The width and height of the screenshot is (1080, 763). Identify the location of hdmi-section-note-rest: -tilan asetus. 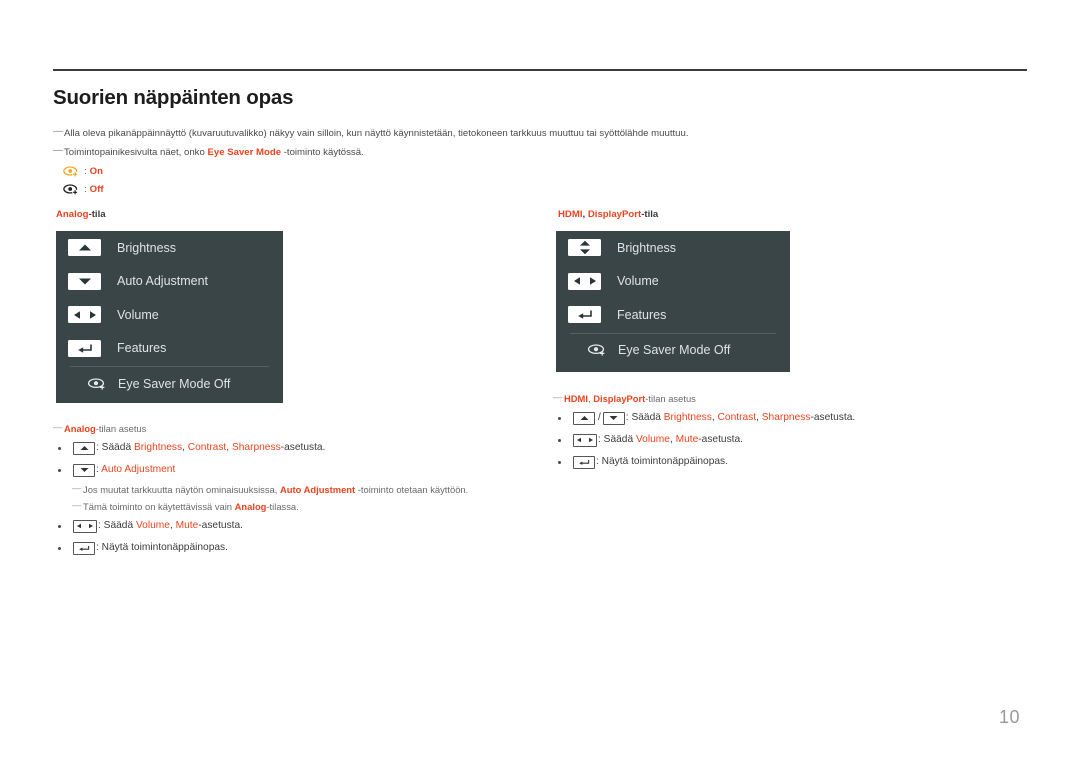
(670, 398).